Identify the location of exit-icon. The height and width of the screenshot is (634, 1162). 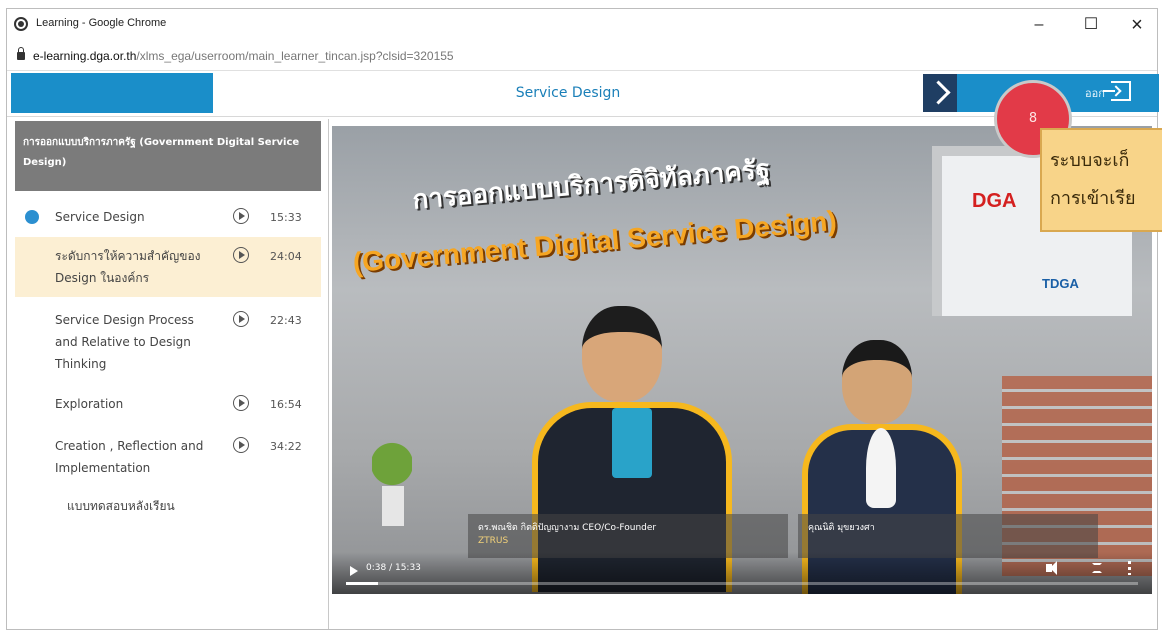
(1117, 91).